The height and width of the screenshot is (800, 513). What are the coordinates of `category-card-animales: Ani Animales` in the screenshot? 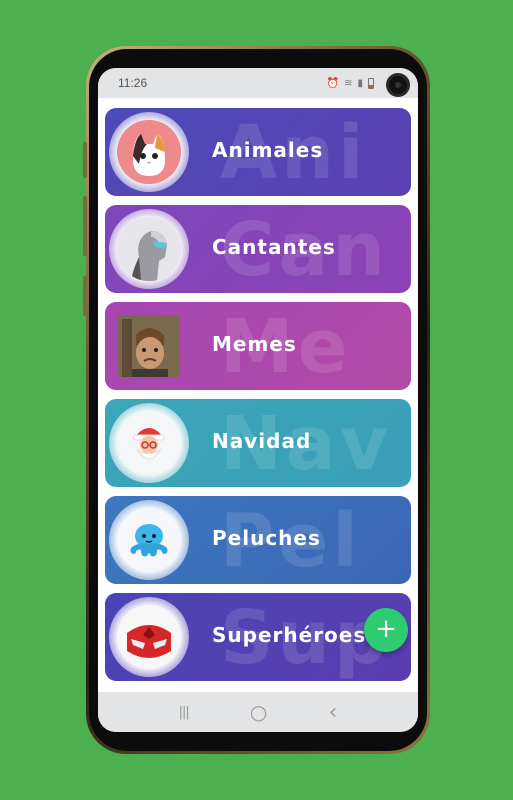 It's located at (258, 152).